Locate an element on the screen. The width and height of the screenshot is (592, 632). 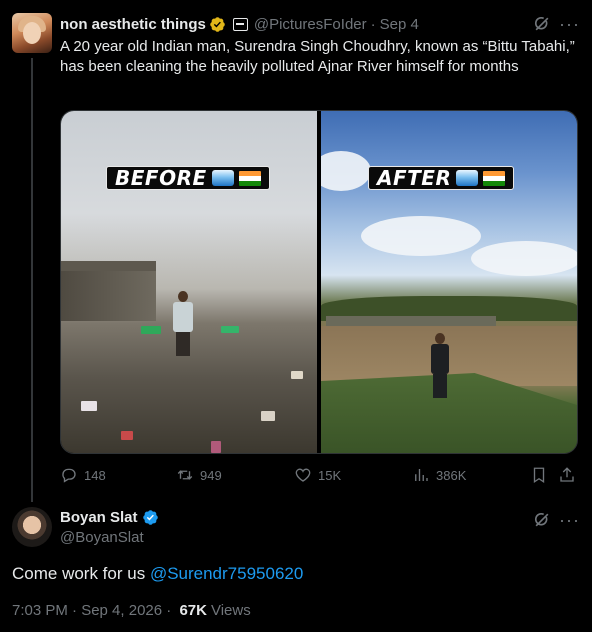
tweet-date: Sep 4 is located at coordinates (399, 24).